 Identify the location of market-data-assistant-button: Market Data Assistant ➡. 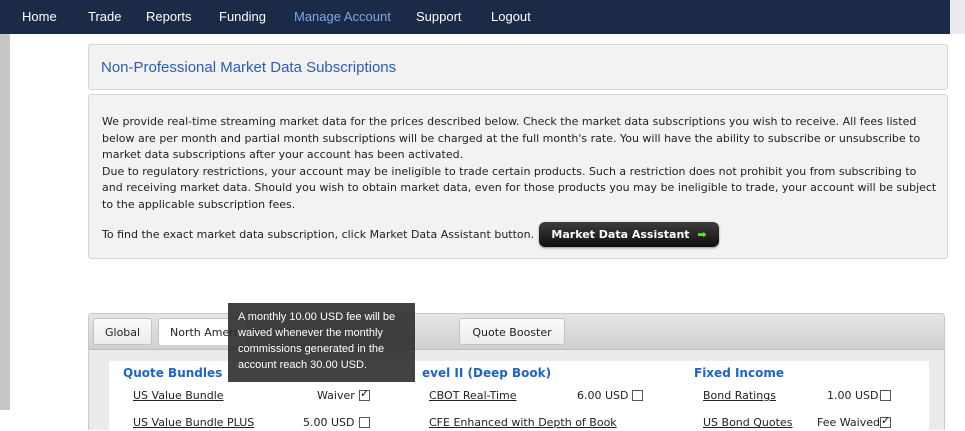
(629, 234).